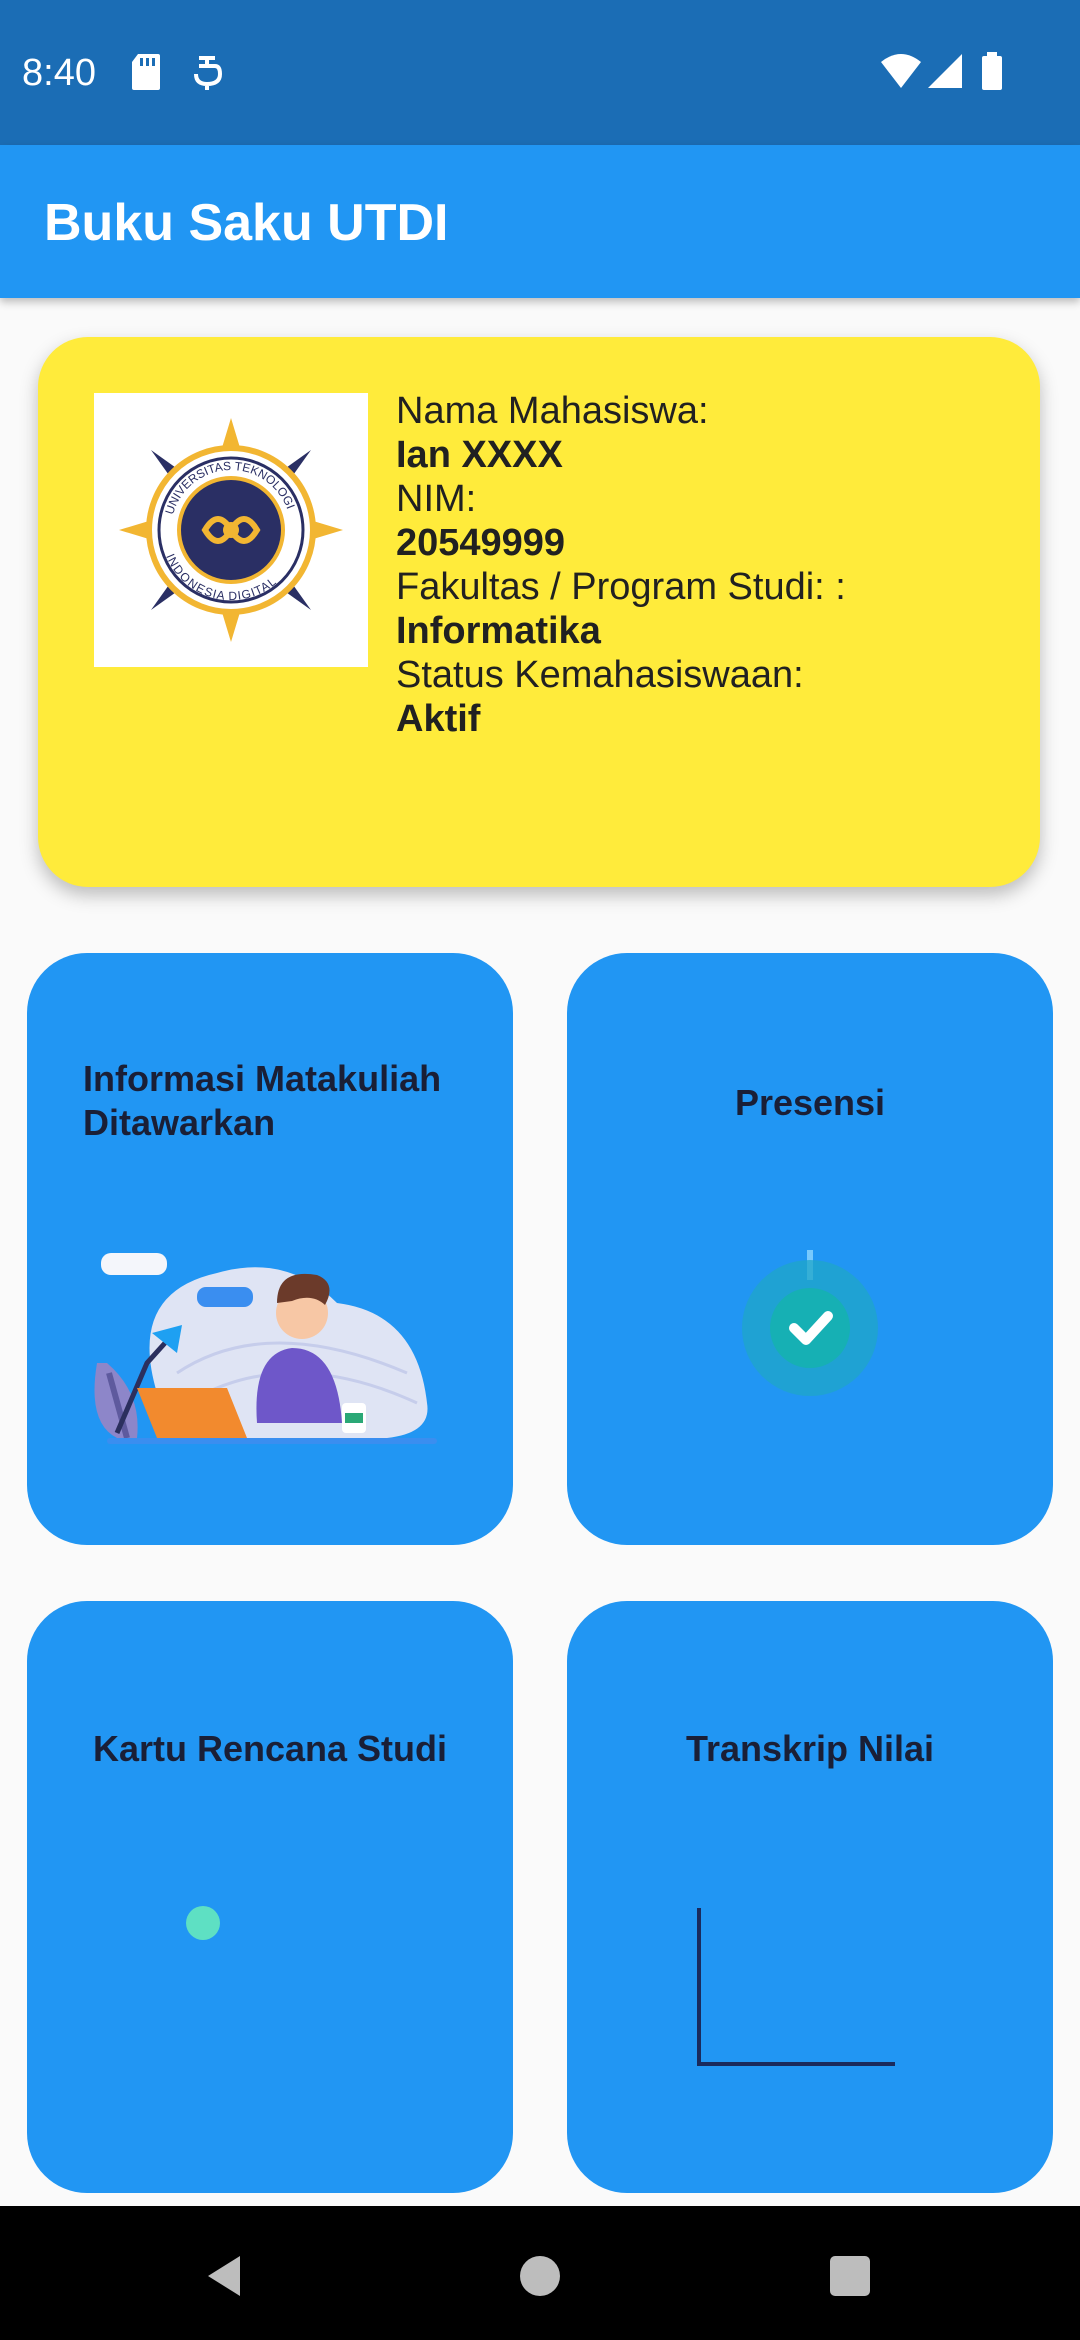  I want to click on tile-title-presensi: Presensi, so click(810, 1102).